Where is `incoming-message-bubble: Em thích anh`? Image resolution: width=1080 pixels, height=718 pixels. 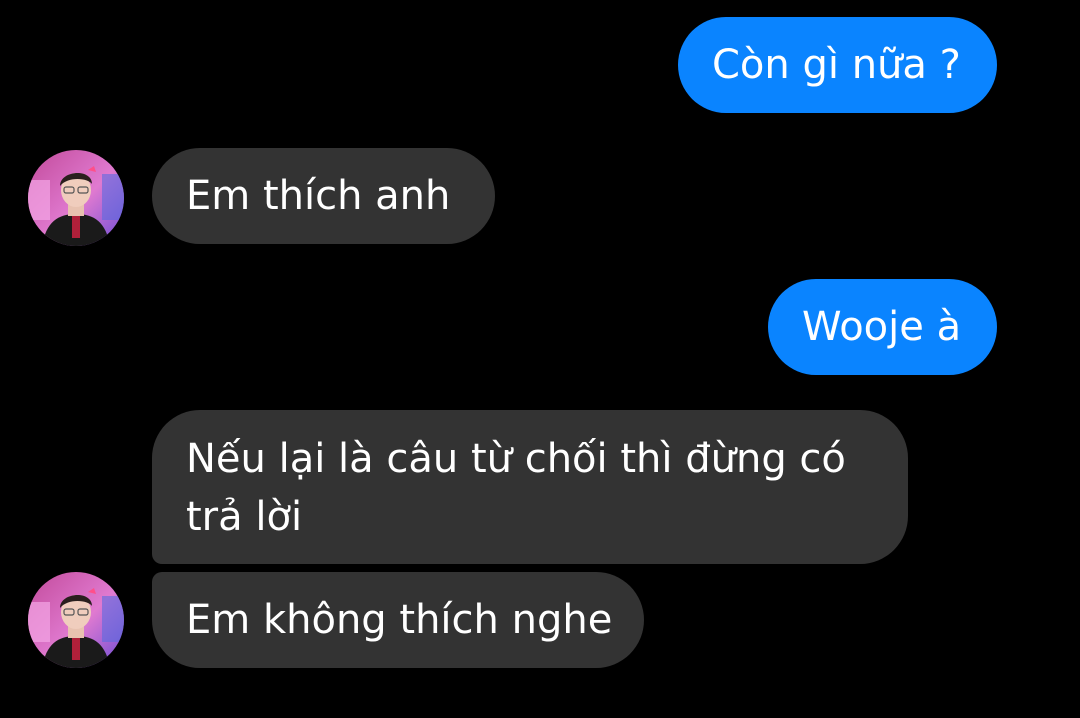 incoming-message-bubble: Em thích anh is located at coordinates (323, 196).